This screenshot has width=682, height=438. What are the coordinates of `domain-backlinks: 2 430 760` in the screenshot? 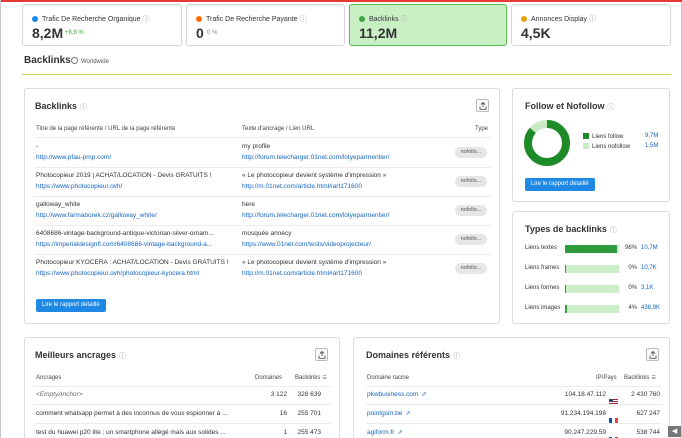 It's located at (645, 394).